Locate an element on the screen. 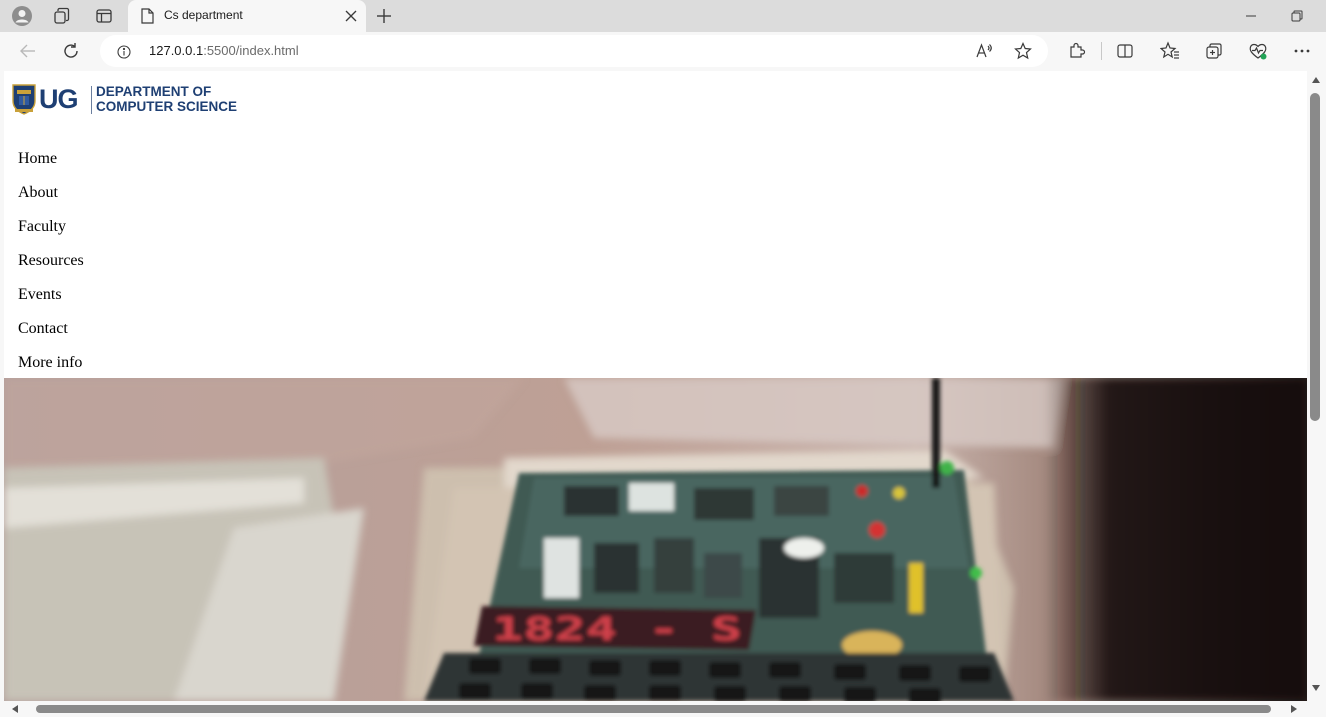 The image size is (1326, 717). favorites-icon is located at coordinates (1169, 51).